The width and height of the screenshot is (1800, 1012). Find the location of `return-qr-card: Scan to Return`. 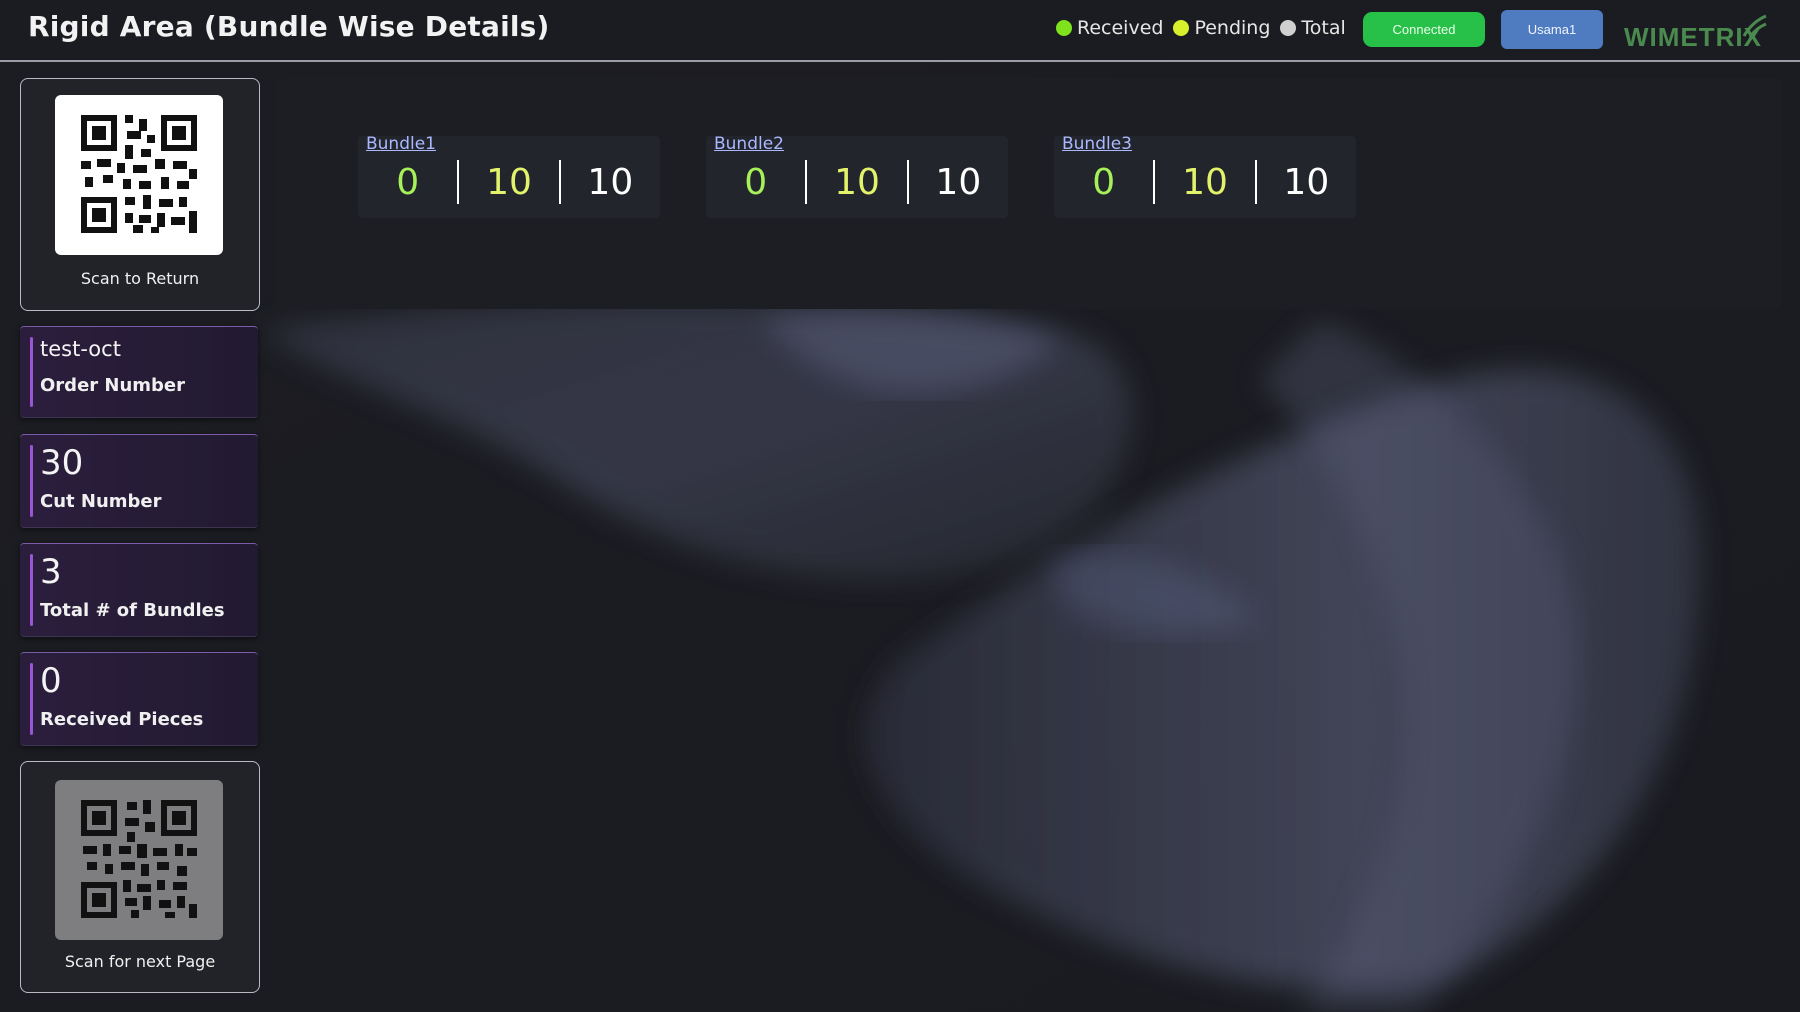

return-qr-card: Scan to Return is located at coordinates (140, 194).